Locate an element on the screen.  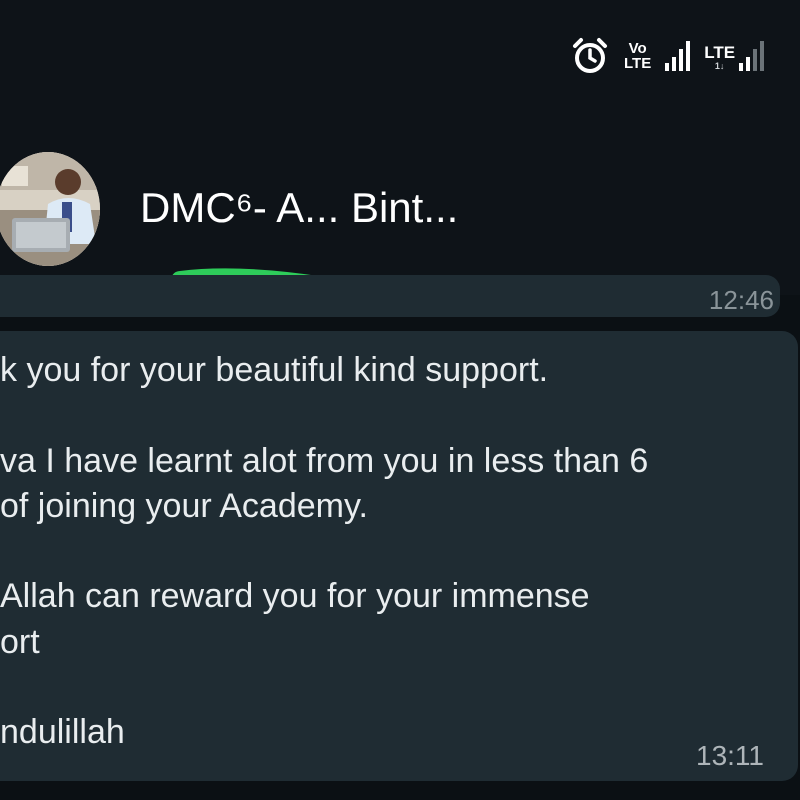
previous-message-bubble is located at coordinates (390, 296).